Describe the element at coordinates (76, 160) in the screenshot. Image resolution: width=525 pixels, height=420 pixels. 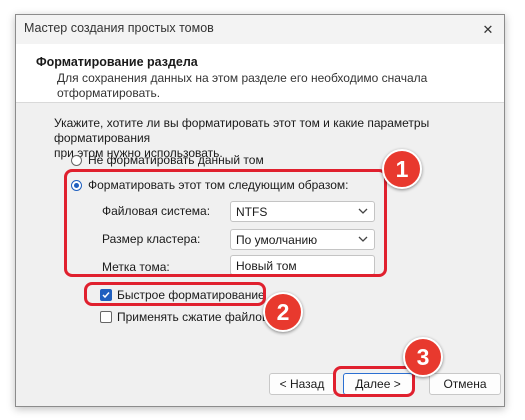
I see `radio-button-icon` at that location.